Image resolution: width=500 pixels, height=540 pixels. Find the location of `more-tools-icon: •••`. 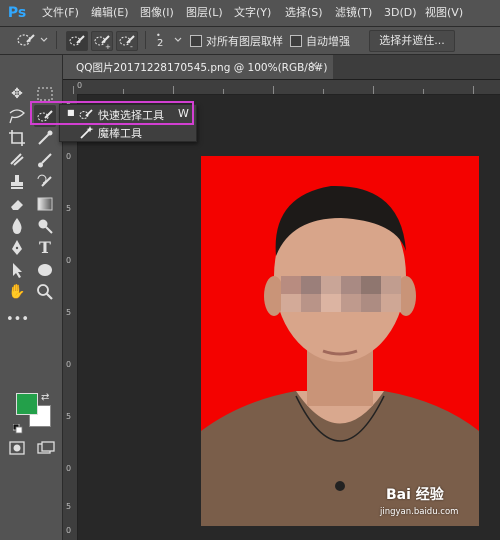

more-tools-icon: ••• is located at coordinates (17, 320).